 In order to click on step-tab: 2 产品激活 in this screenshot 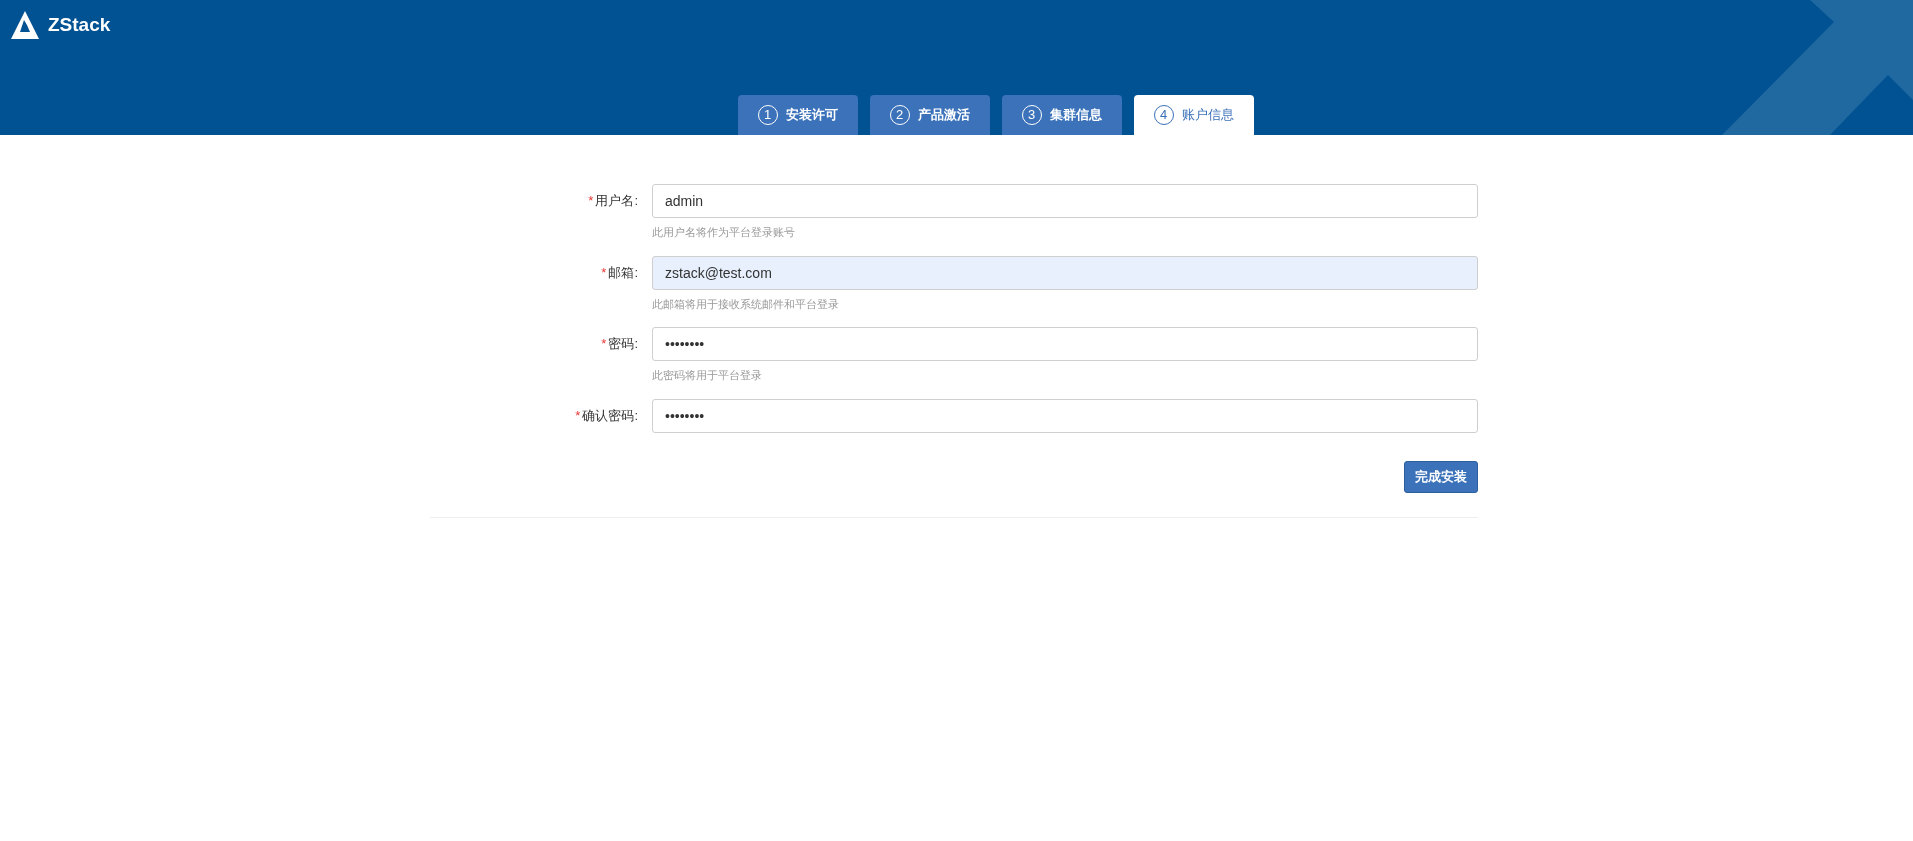, I will do `click(929, 115)`.